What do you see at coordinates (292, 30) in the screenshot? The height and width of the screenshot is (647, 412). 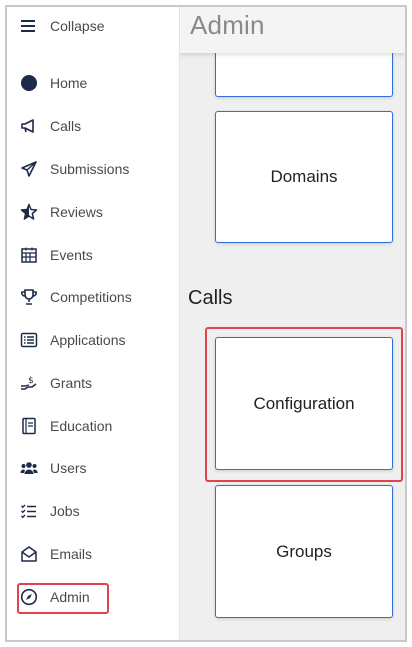 I see `main-header: Admin` at bounding box center [292, 30].